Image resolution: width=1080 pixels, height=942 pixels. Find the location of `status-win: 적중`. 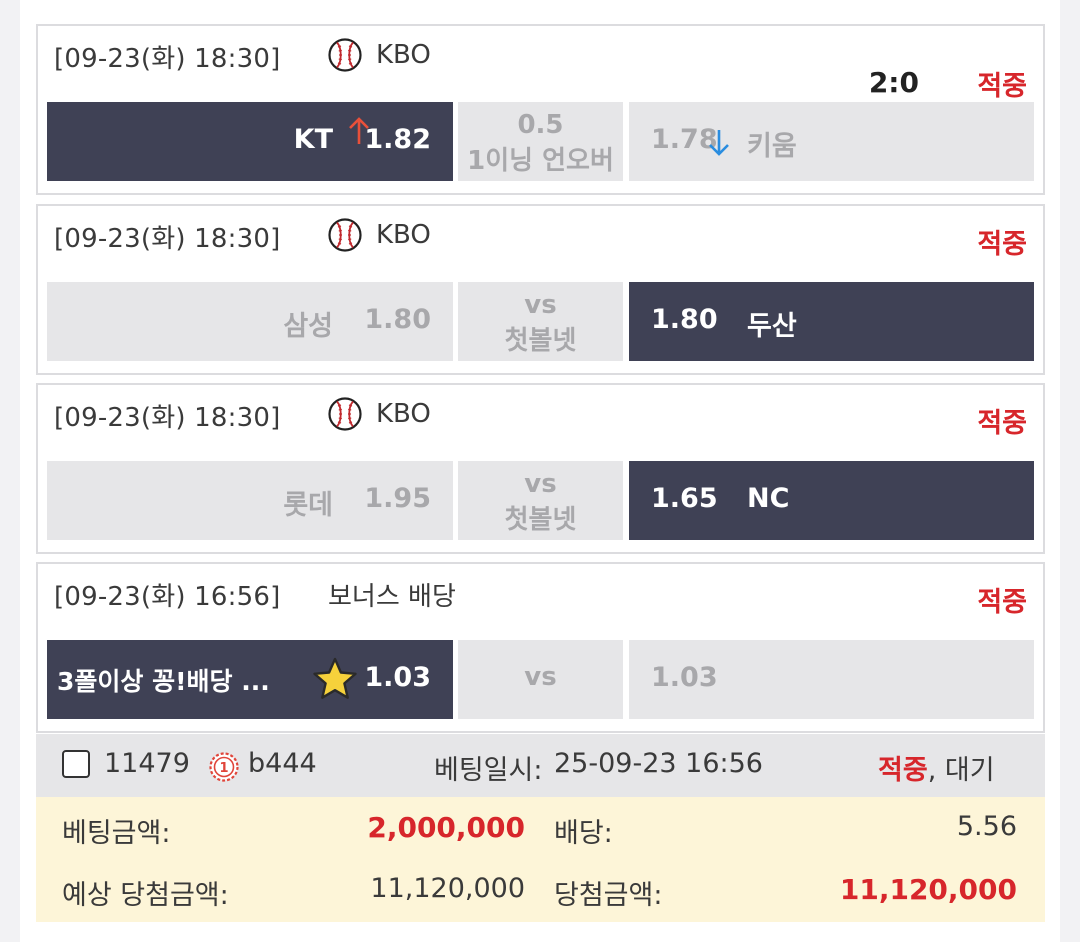

status-win: 적중 is located at coordinates (903, 770).